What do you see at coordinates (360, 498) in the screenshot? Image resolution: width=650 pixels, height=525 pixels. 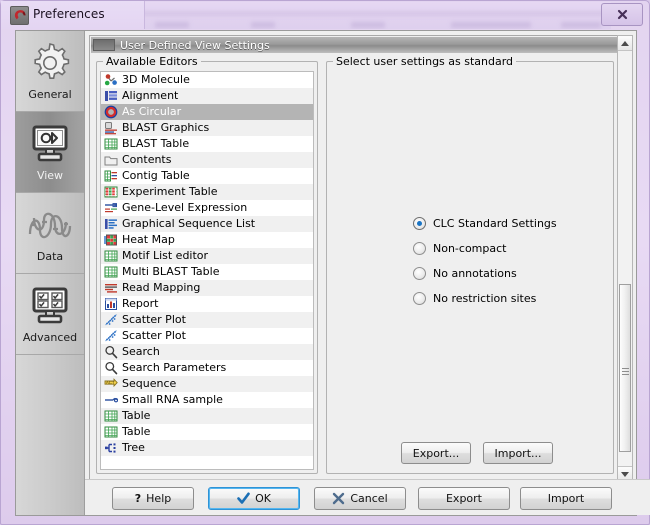 I see `cancel-button: Cancel` at bounding box center [360, 498].